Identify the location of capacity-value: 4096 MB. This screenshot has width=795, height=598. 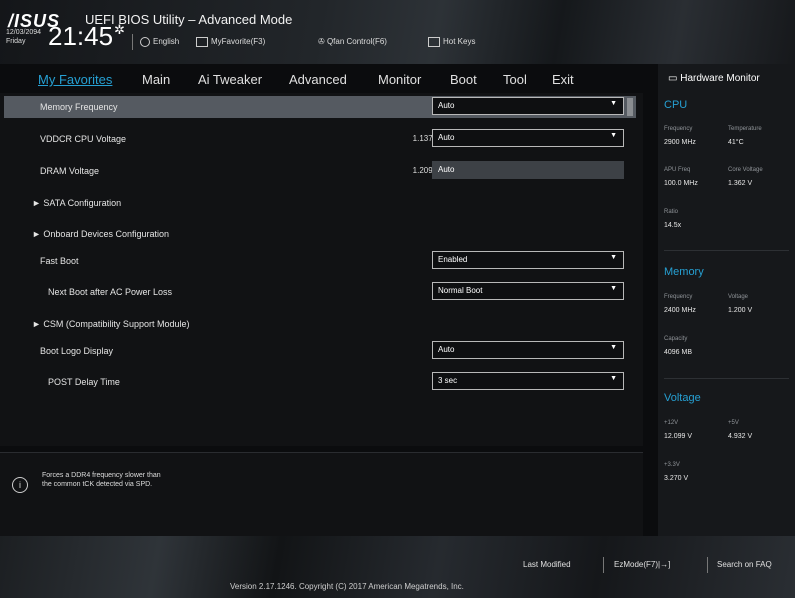
(678, 352).